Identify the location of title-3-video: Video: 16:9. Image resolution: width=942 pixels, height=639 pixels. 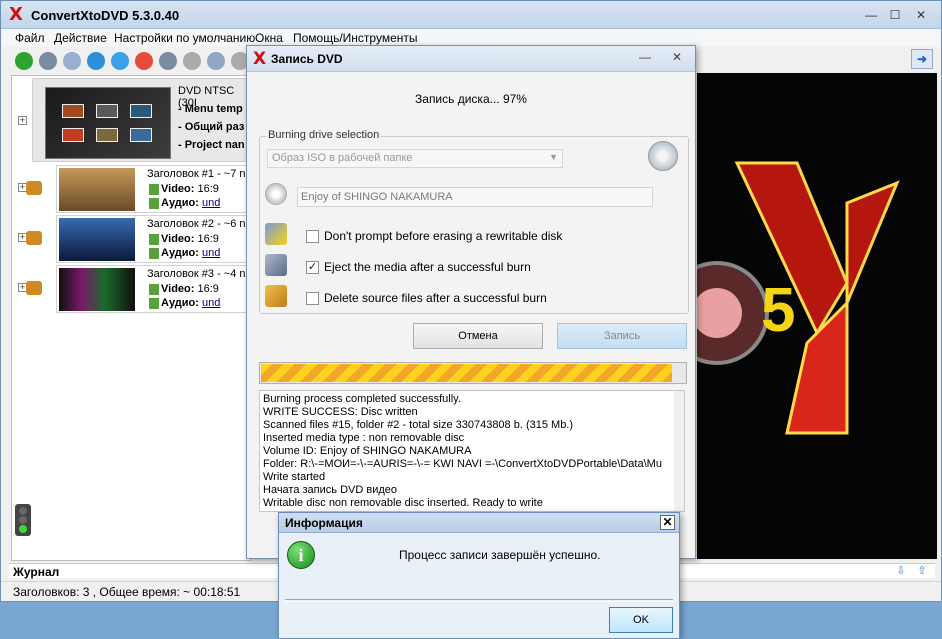
(190, 289).